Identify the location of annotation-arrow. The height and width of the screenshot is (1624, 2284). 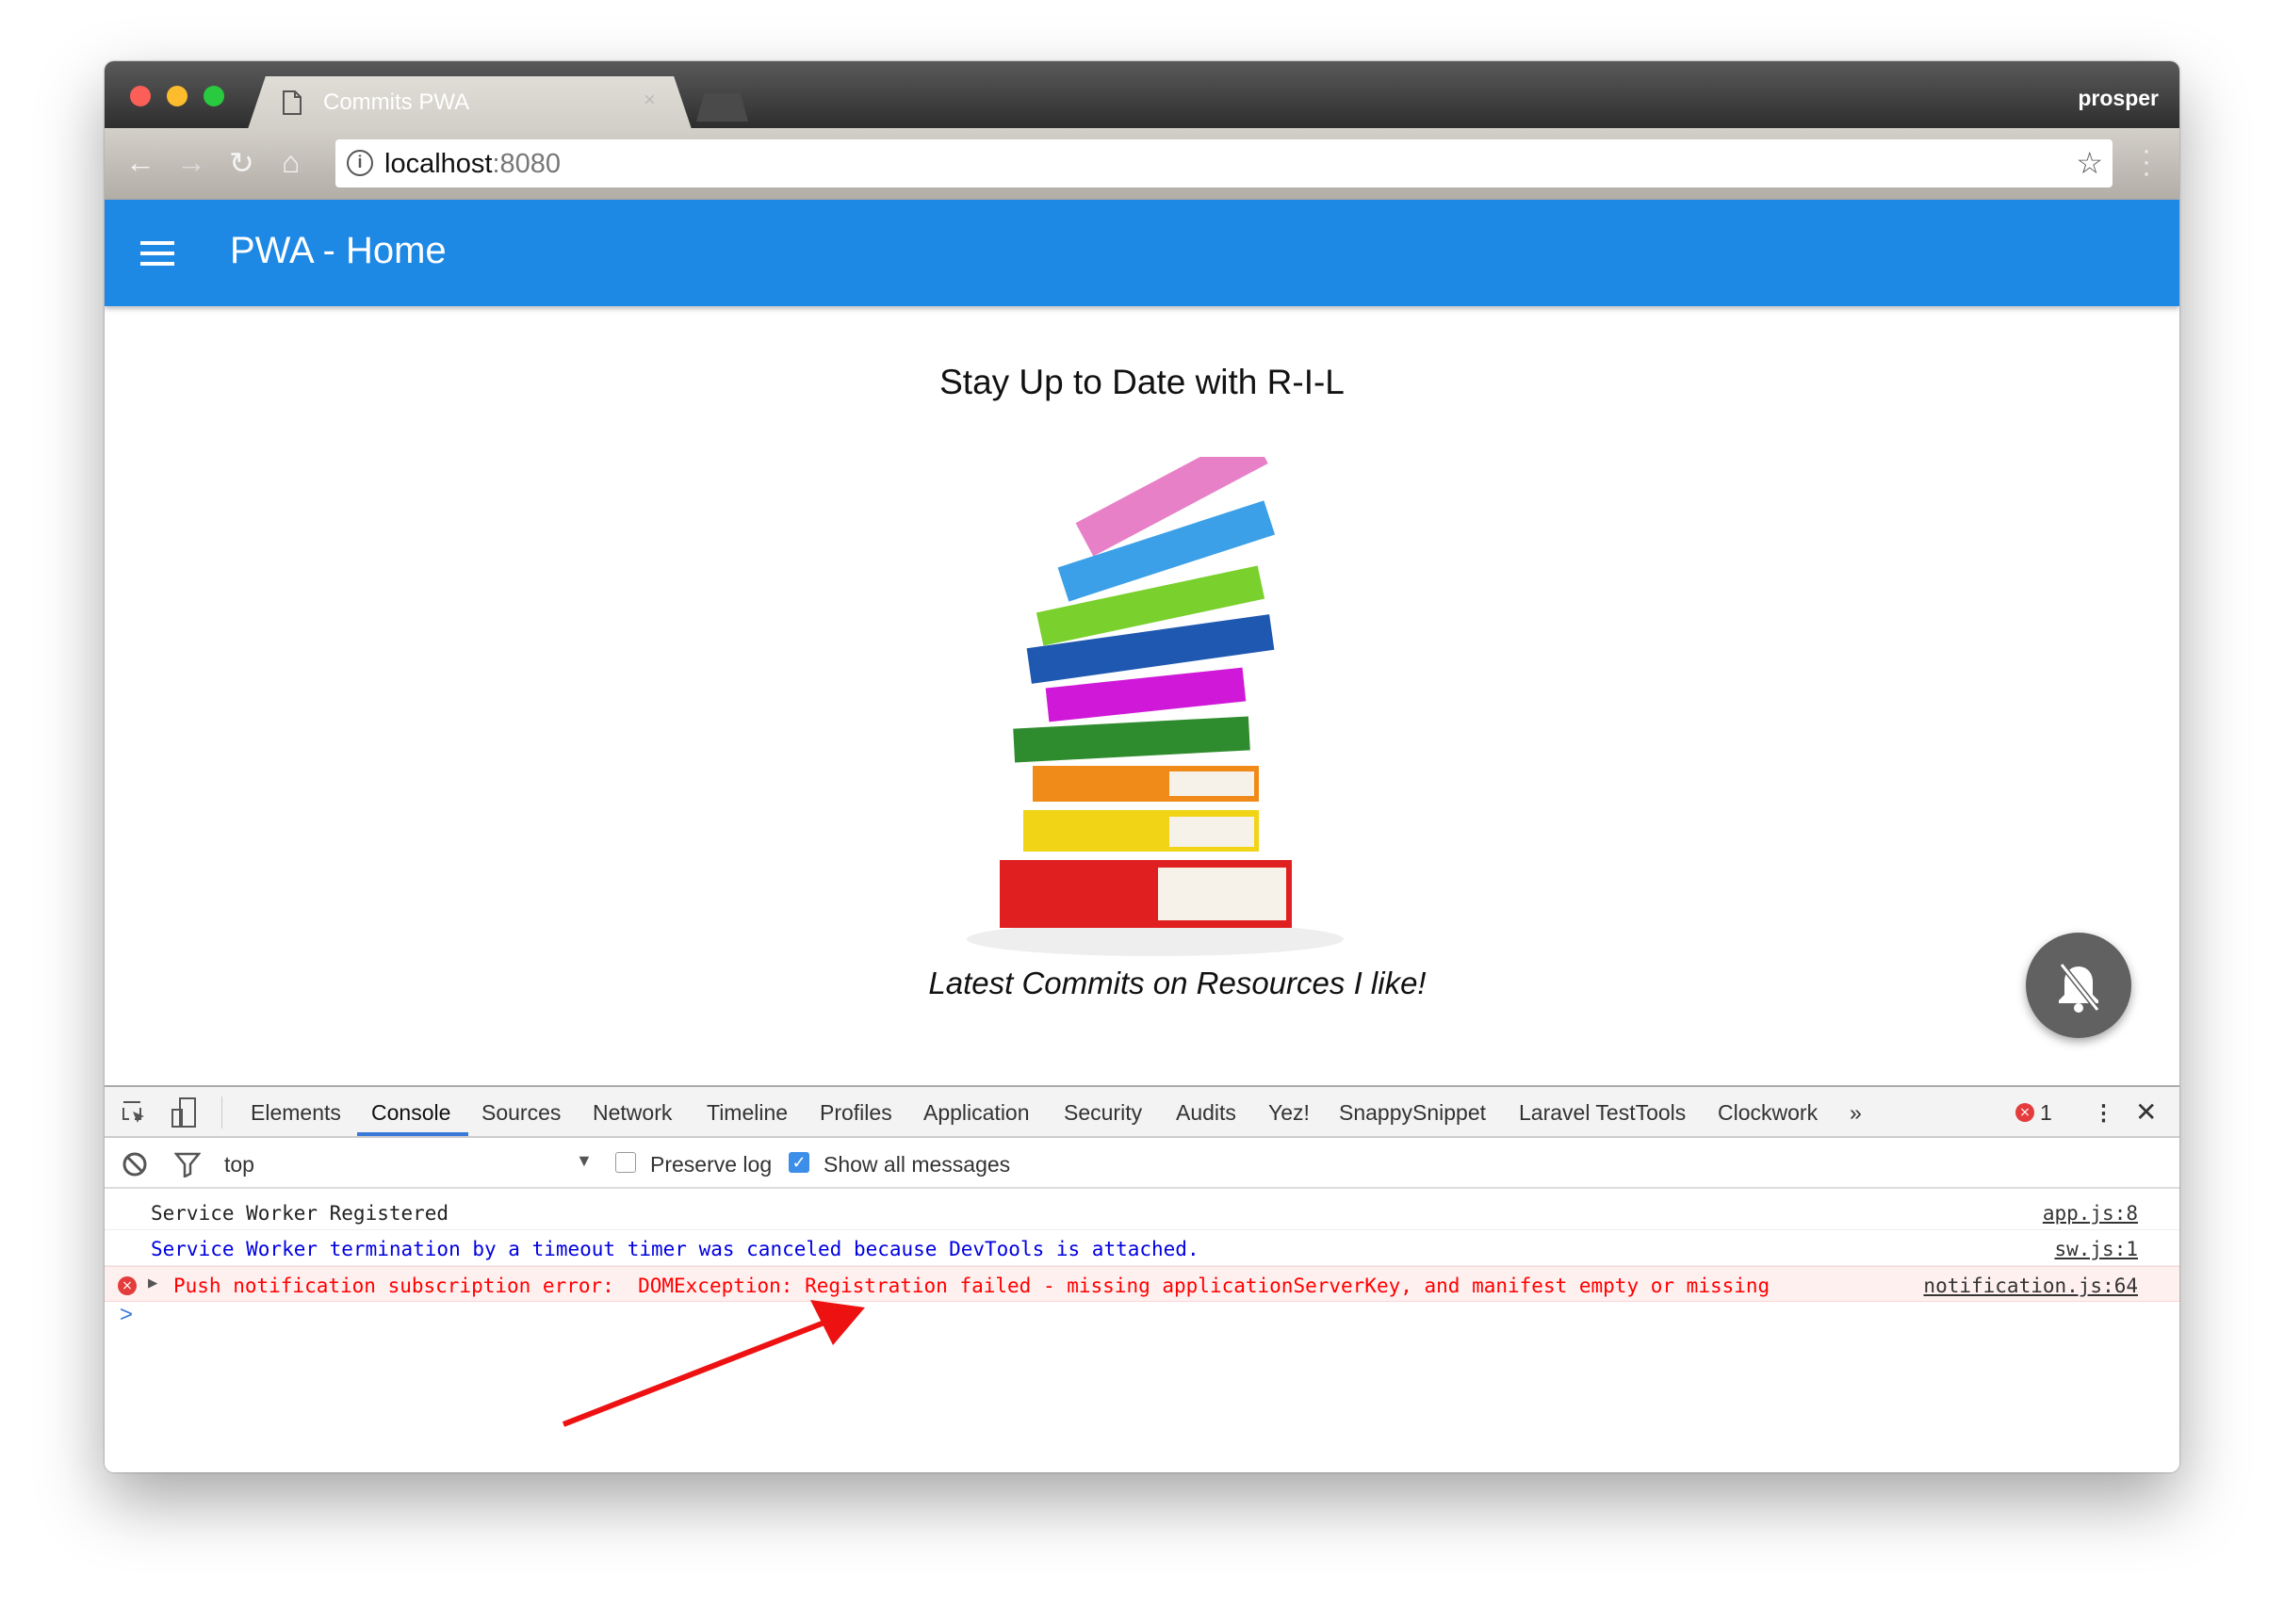
(714, 1363).